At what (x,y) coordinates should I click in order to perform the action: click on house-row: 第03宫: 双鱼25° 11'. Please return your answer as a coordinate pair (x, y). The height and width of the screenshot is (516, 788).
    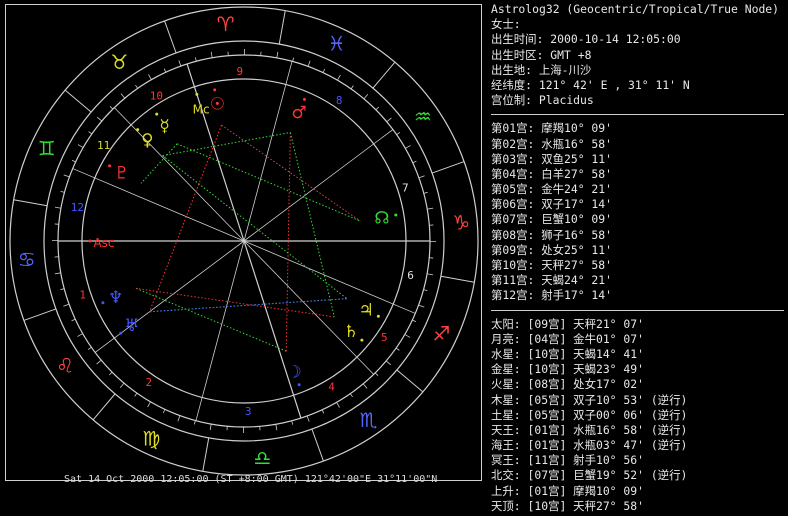
    Looking at the image, I should click on (551, 158).